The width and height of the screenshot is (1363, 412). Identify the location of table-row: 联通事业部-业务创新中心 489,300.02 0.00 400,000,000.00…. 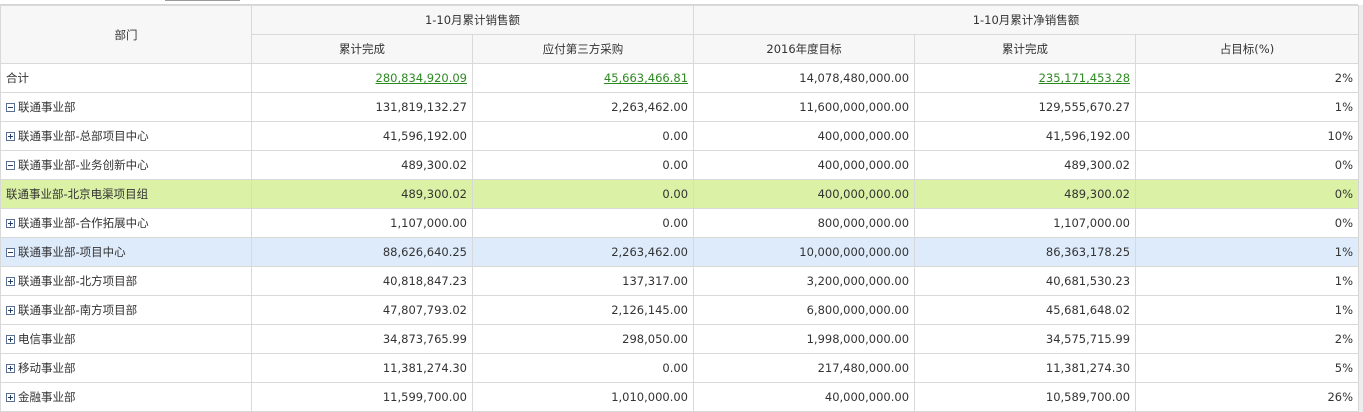
(680, 165).